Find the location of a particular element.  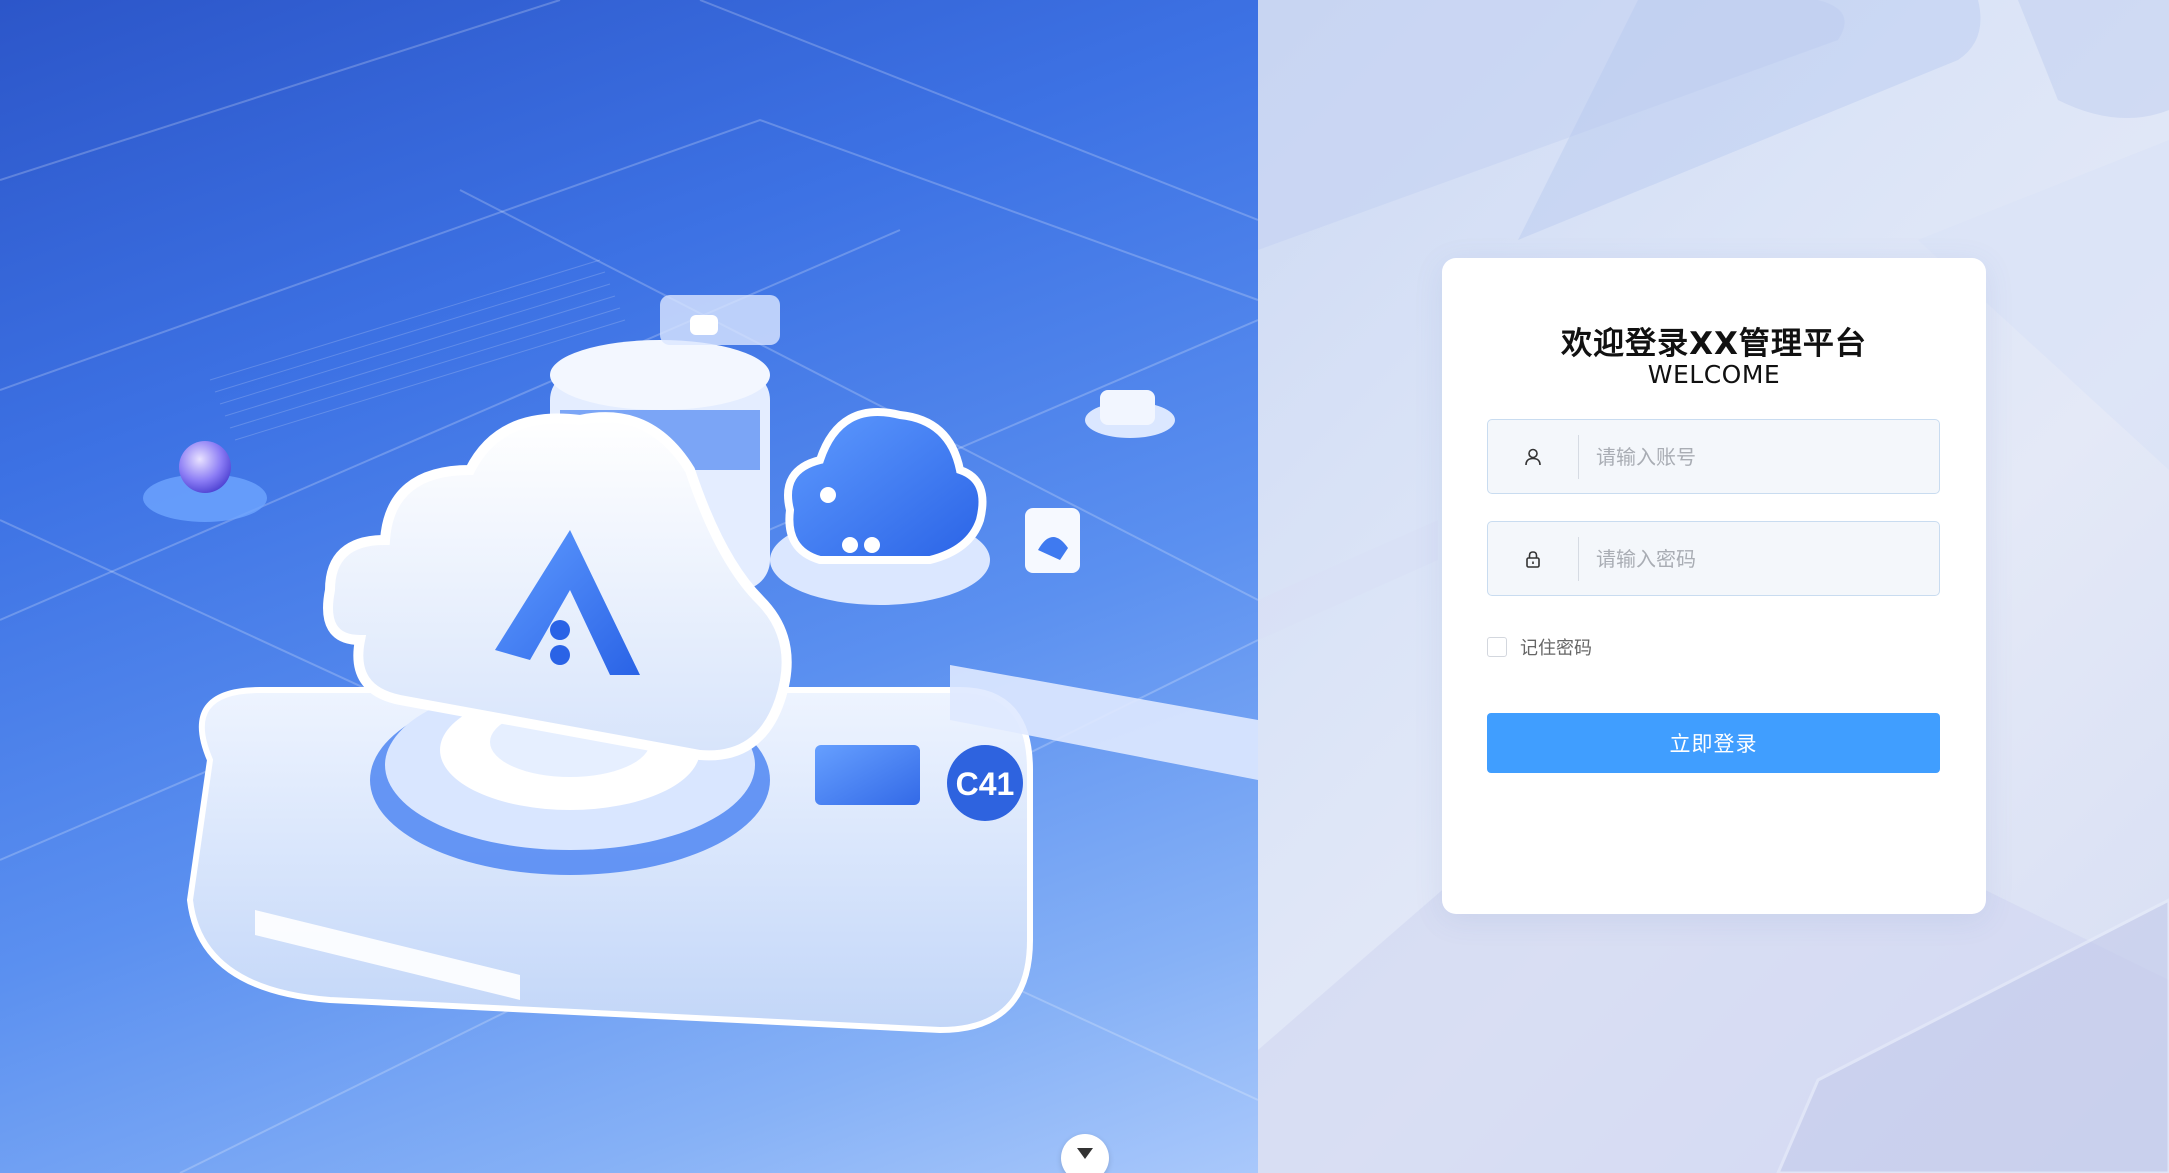

password-input is located at coordinates (1759, 558).